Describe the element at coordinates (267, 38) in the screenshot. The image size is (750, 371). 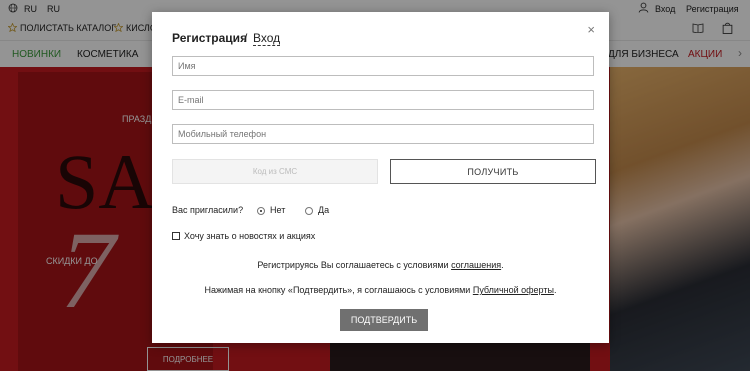
I see `login-tab-link: Вход` at that location.